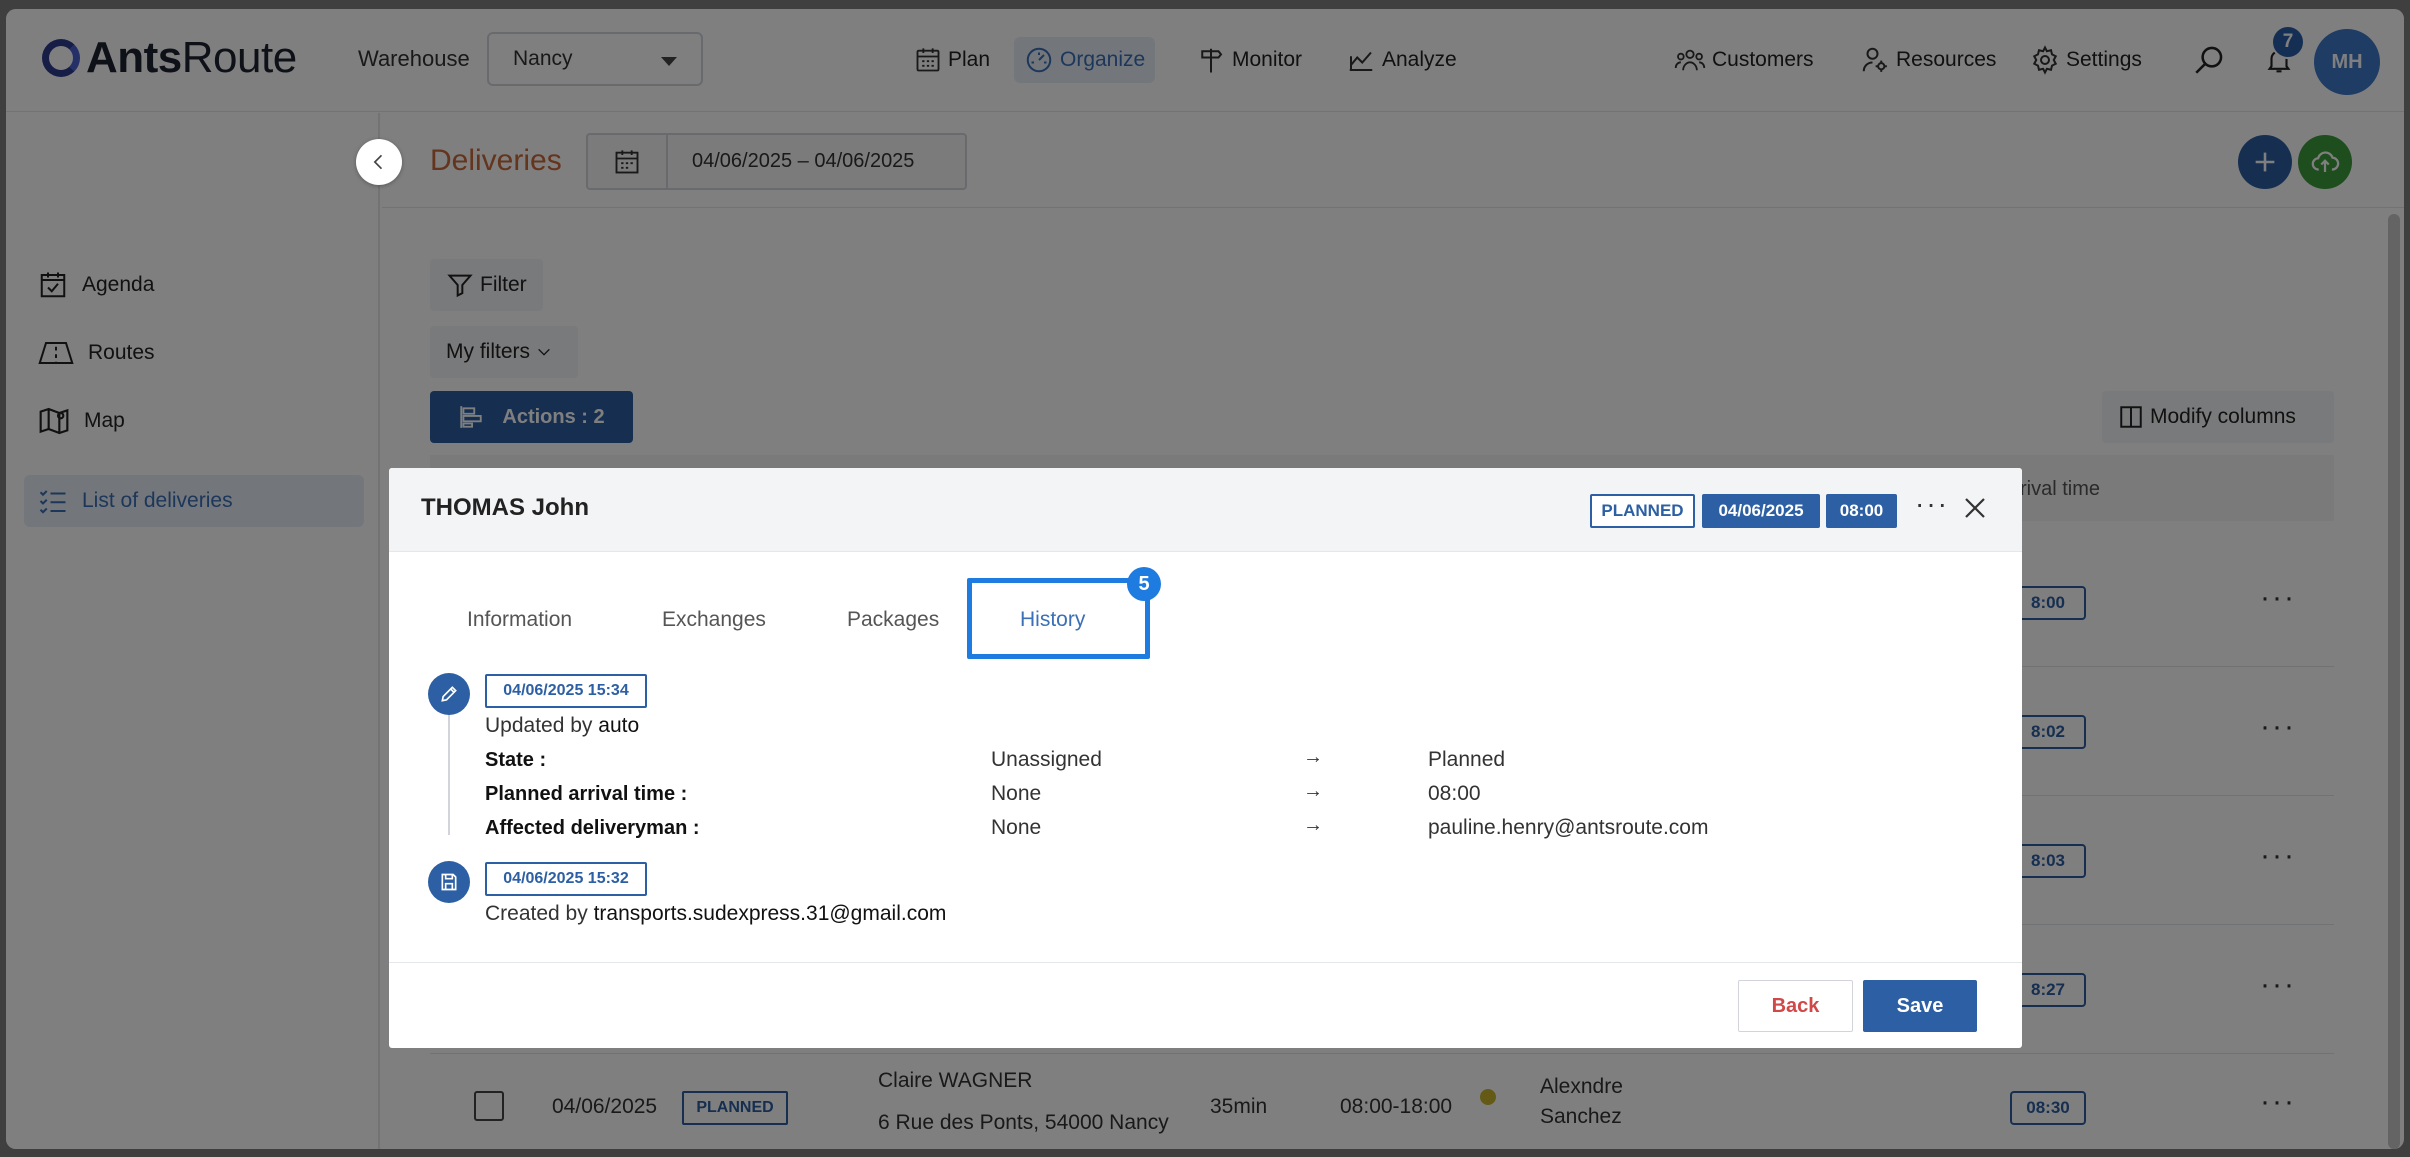 The width and height of the screenshot is (2410, 1157). I want to click on history-timestamp: 04/06/2025 15:32, so click(566, 879).